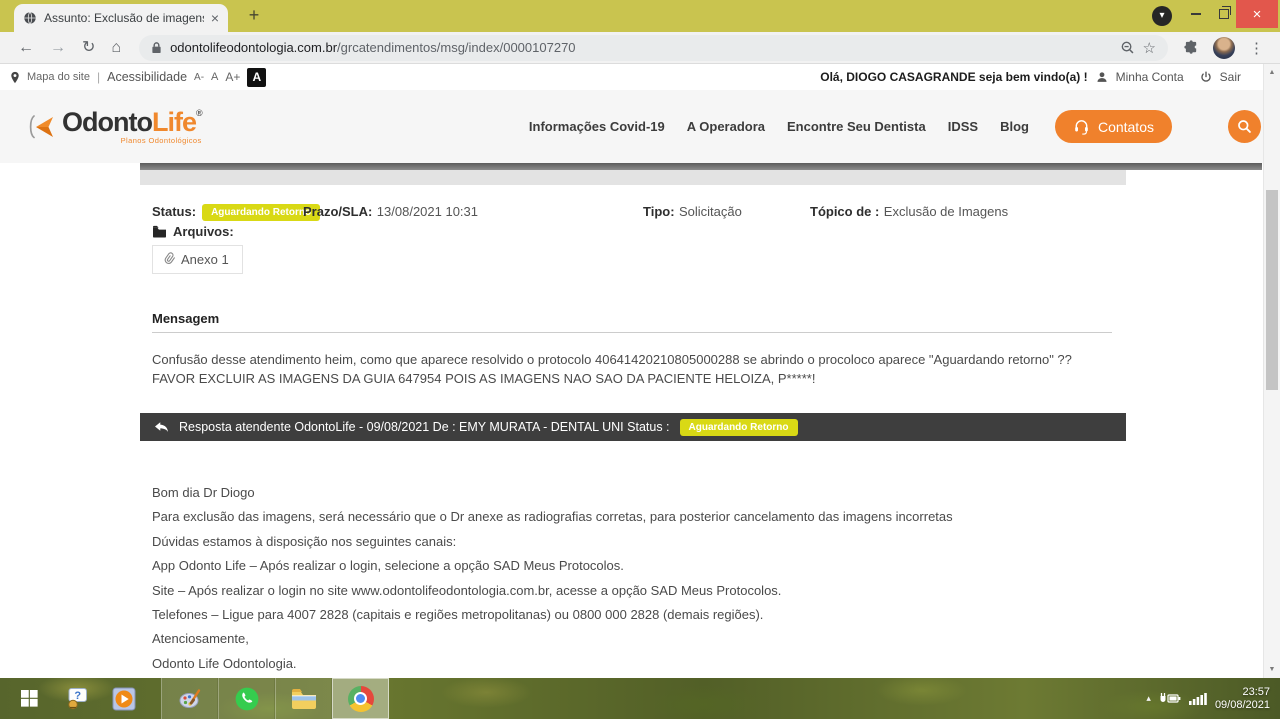 The image size is (1280, 719). What do you see at coordinates (1170, 698) in the screenshot?
I see `battery-icon` at bounding box center [1170, 698].